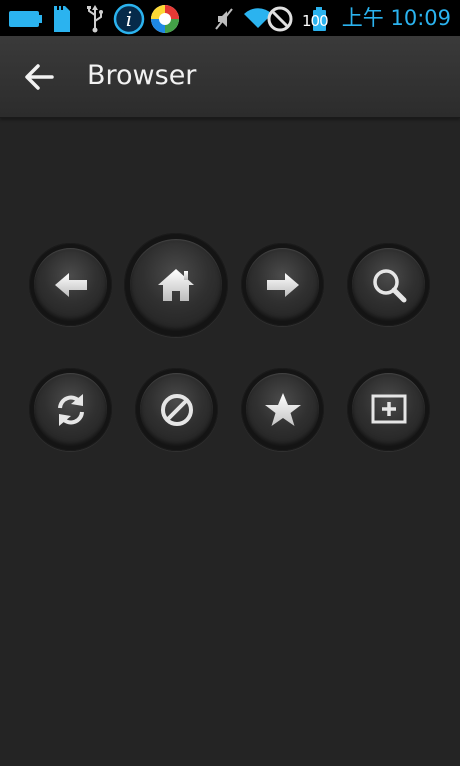 The height and width of the screenshot is (766, 460). I want to click on status-bar: i 100 上午 10:09, so click(230, 18).